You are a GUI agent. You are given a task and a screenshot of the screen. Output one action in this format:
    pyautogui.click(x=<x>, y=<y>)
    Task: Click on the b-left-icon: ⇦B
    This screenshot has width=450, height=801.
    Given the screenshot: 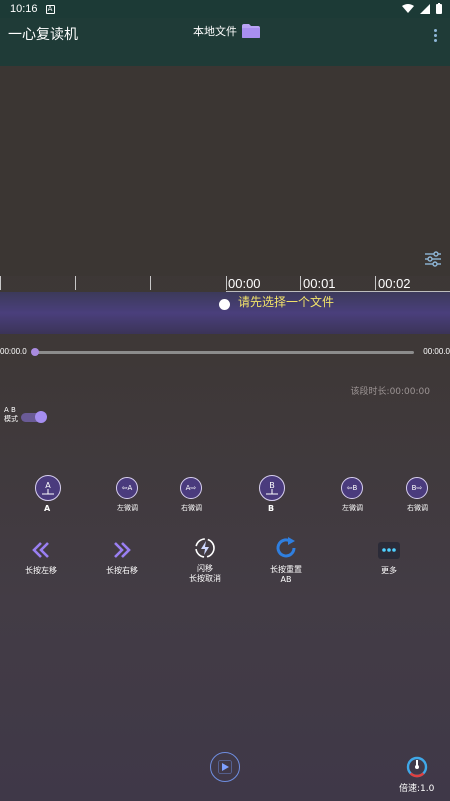 What is the action you would take?
    pyautogui.click(x=352, y=488)
    